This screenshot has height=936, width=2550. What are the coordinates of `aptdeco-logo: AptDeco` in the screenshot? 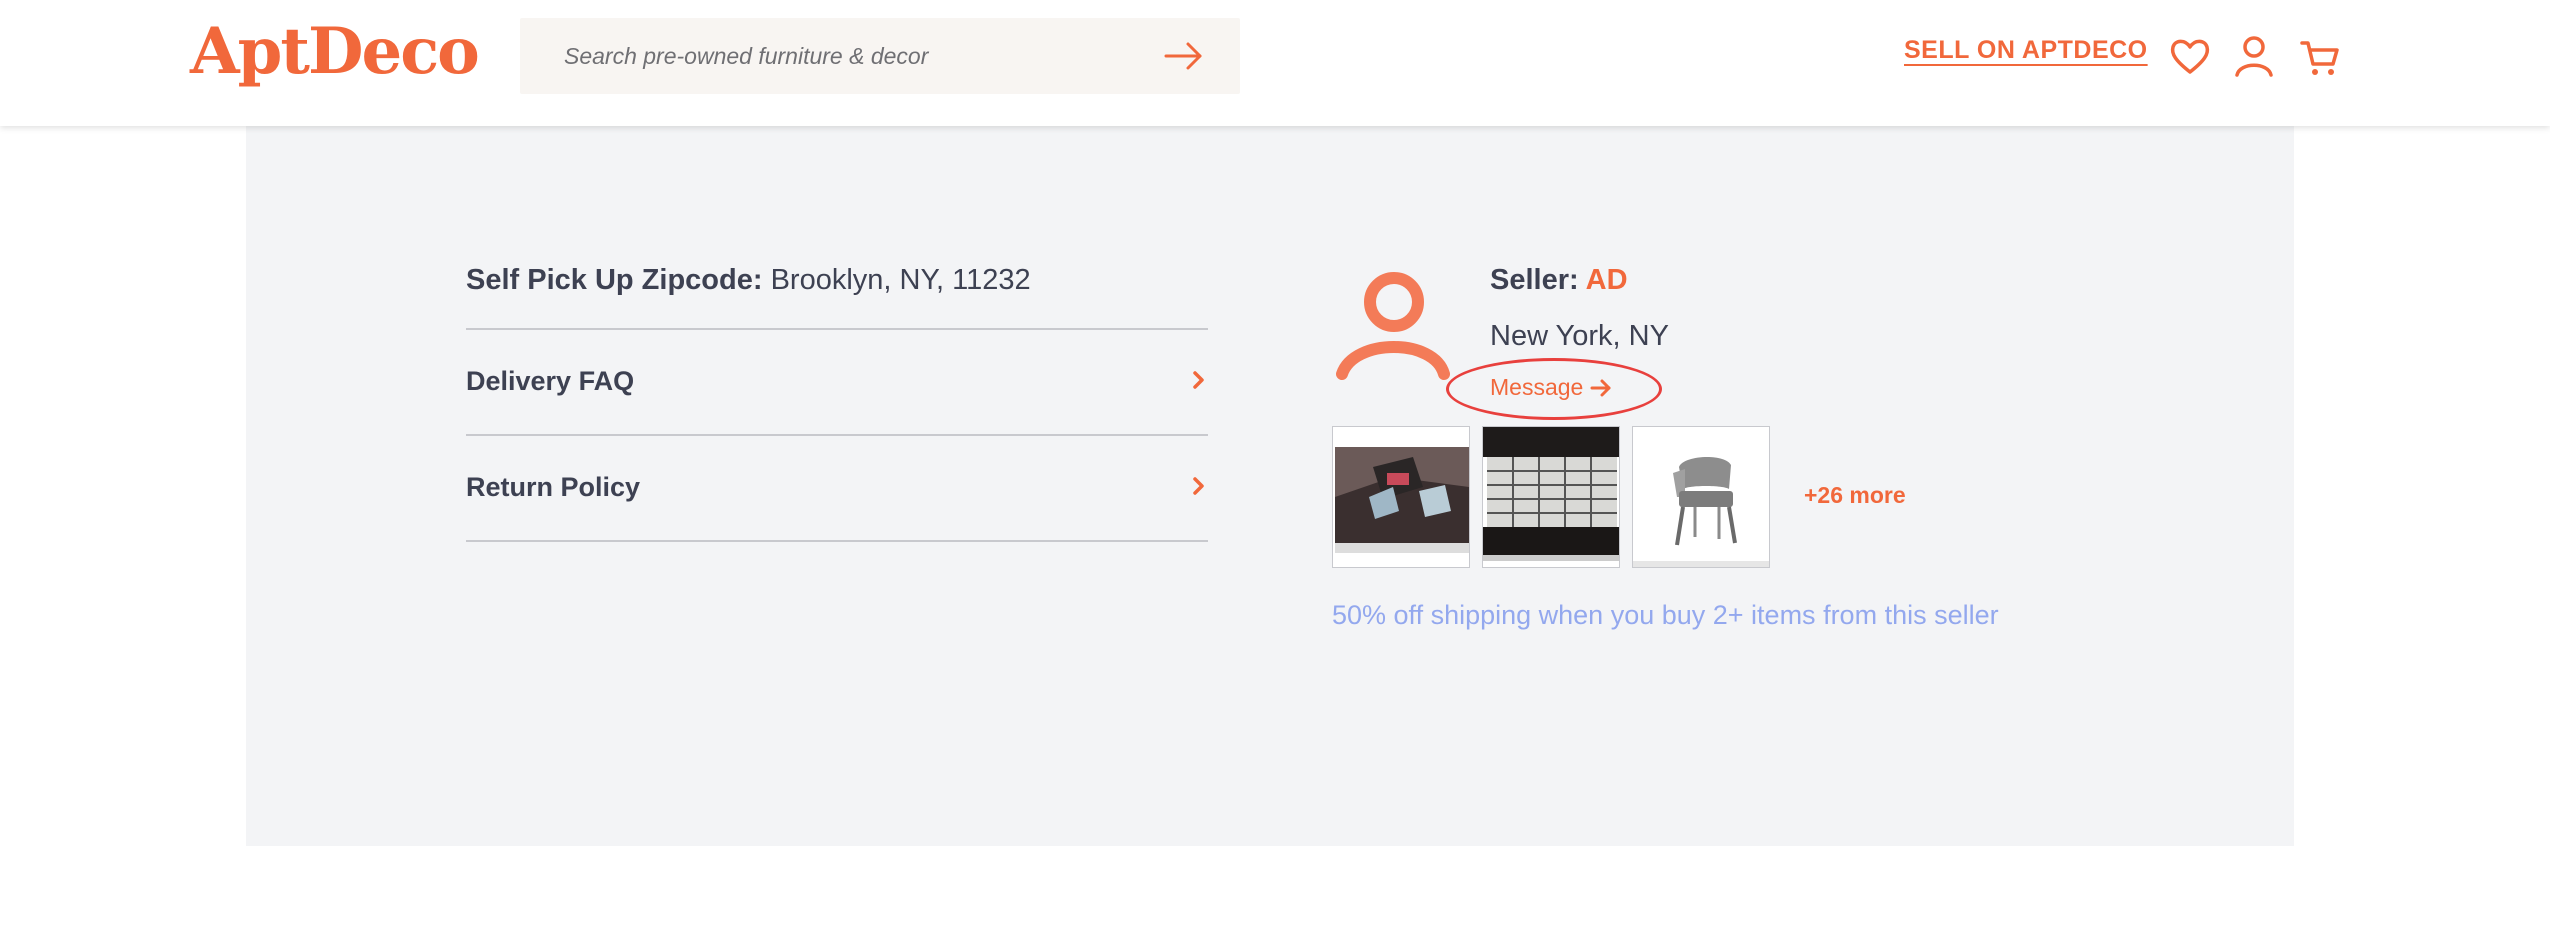 It's located at (335, 52).